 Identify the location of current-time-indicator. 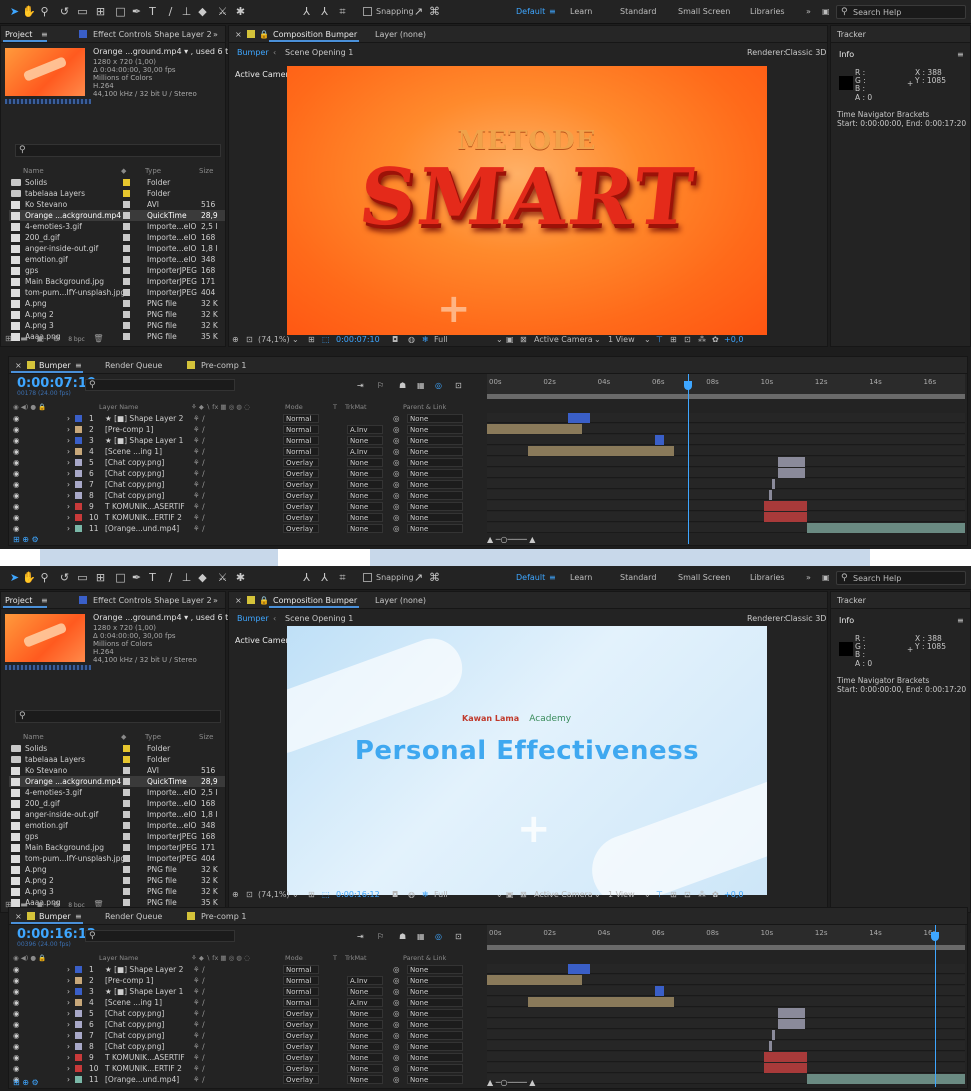
(688, 459).